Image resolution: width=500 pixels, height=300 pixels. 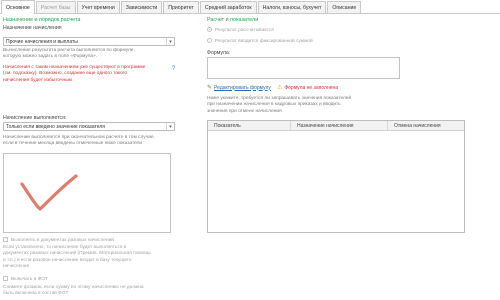 What do you see at coordinates (29, 279) in the screenshot?
I see `fot-checkbox-label: Включать в ФОТ` at bounding box center [29, 279].